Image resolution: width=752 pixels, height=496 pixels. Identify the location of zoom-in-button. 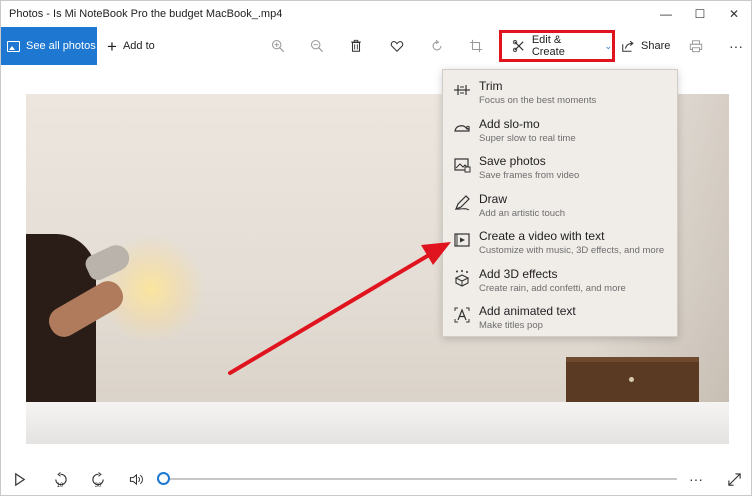
(278, 46).